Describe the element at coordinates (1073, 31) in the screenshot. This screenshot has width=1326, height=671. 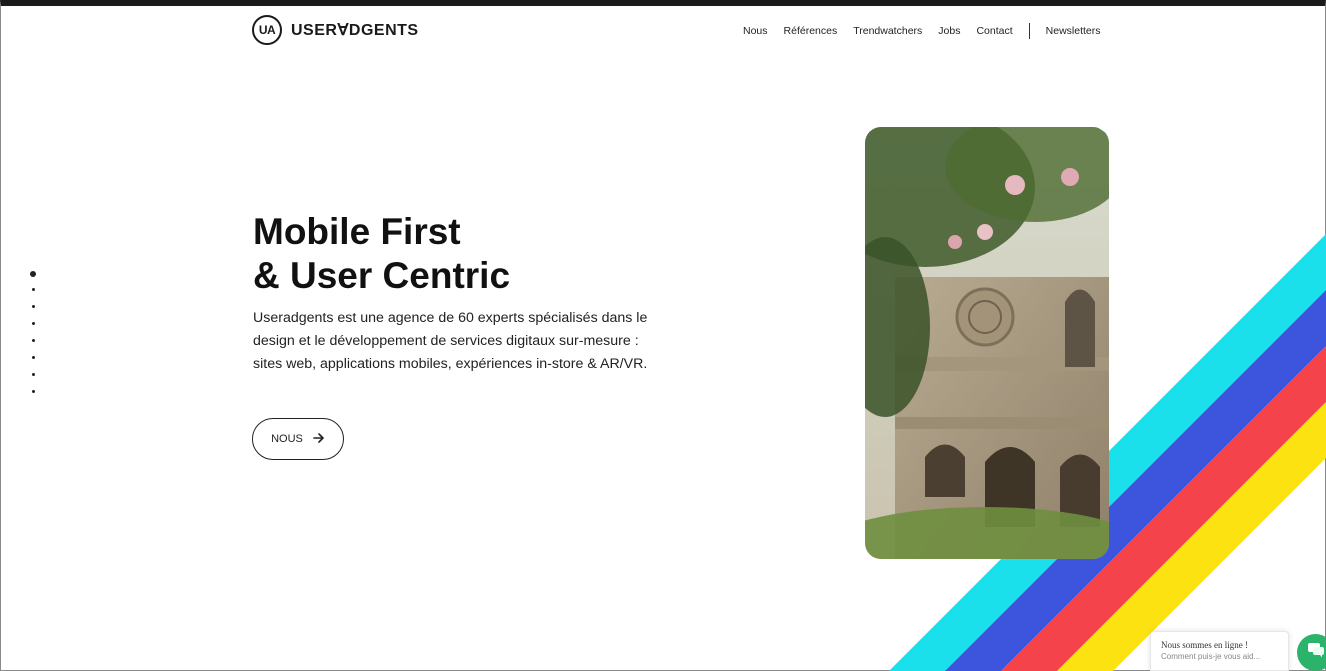
I see `nav-newsletters: Newsletters` at that location.